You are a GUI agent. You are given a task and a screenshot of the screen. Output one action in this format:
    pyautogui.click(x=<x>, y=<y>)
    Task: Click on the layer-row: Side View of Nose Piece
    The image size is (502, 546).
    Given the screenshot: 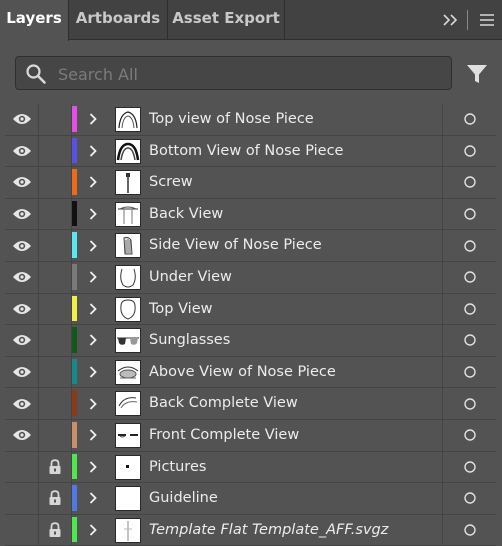 What is the action you would take?
    pyautogui.click(x=250, y=246)
    